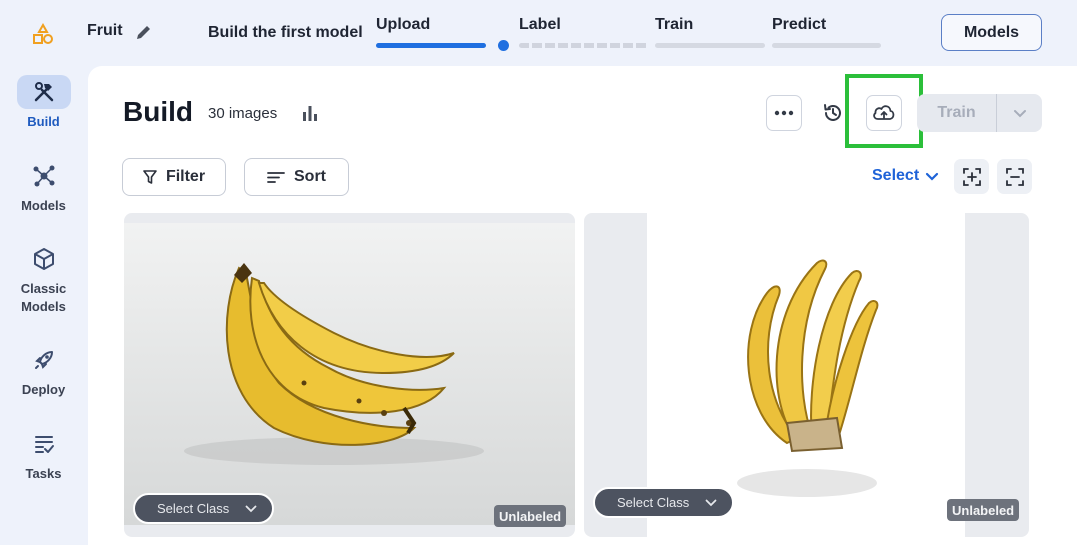  I want to click on sort-button: Sort, so click(296, 177).